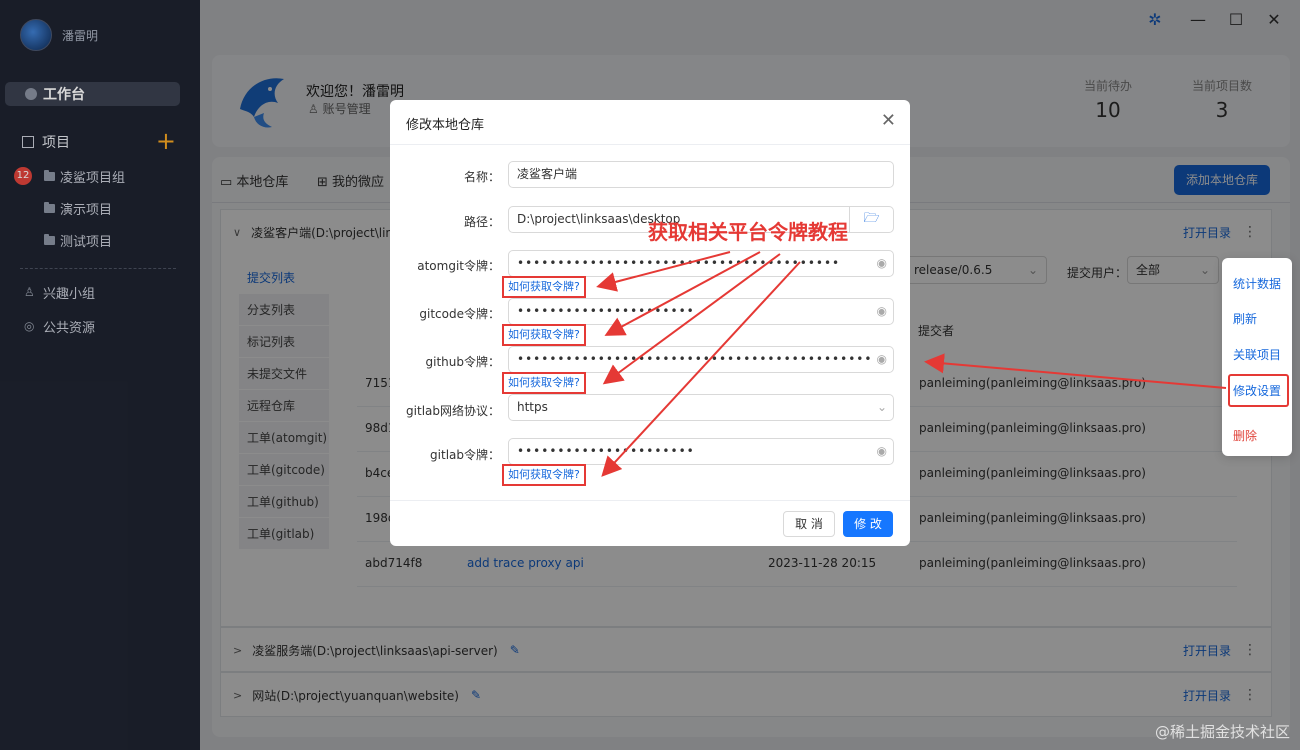 Image resolution: width=1300 pixels, height=750 pixels. Describe the element at coordinates (701, 174) in the screenshot. I see `name-field: 凌鲨客户端` at that location.